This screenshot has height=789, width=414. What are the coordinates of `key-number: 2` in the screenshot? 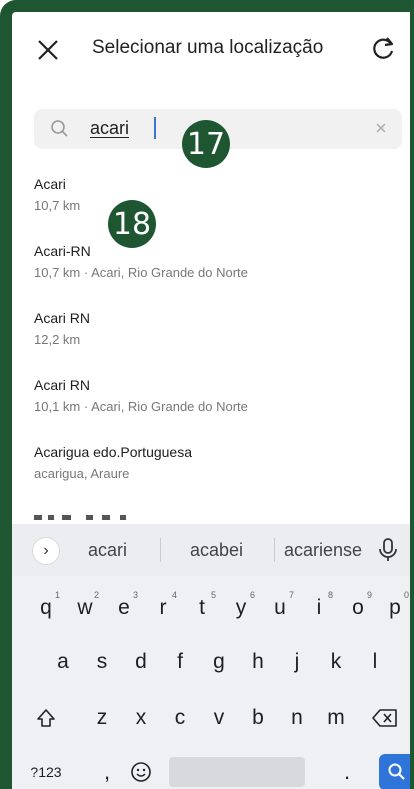 It's located at (96, 595).